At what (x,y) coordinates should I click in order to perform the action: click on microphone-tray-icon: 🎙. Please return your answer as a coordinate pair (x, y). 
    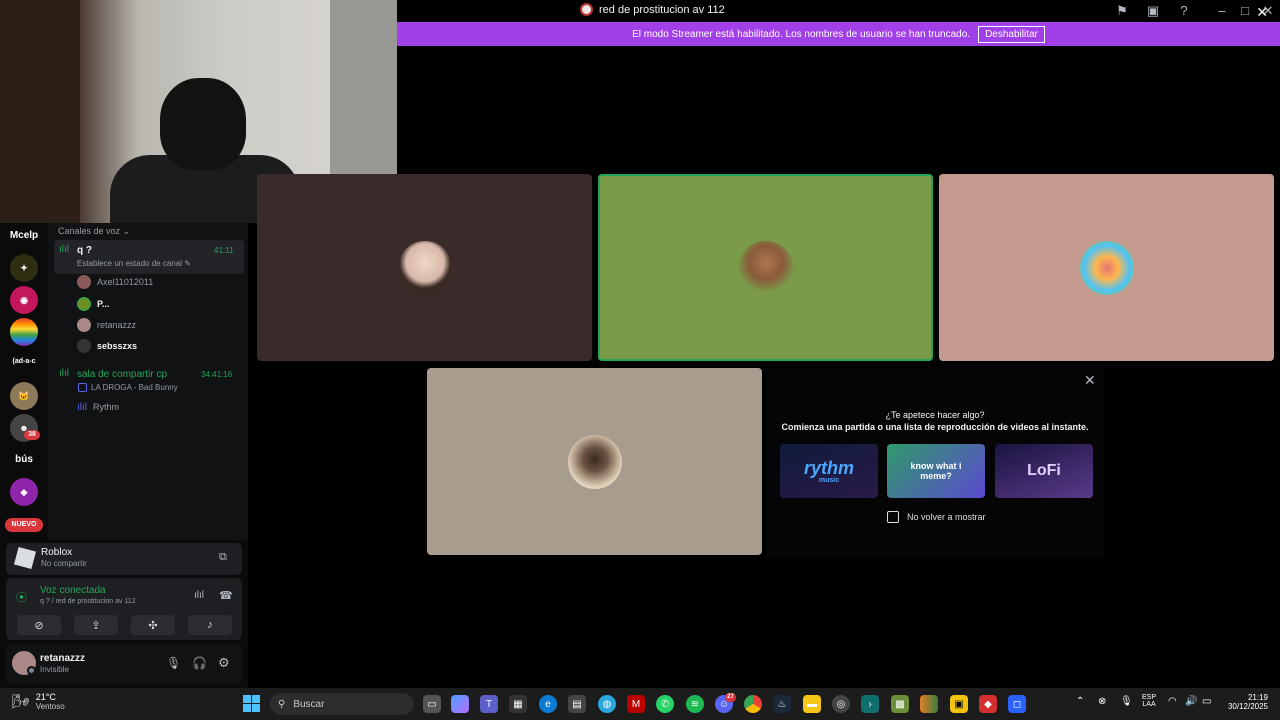
    Looking at the image, I should click on (1126, 701).